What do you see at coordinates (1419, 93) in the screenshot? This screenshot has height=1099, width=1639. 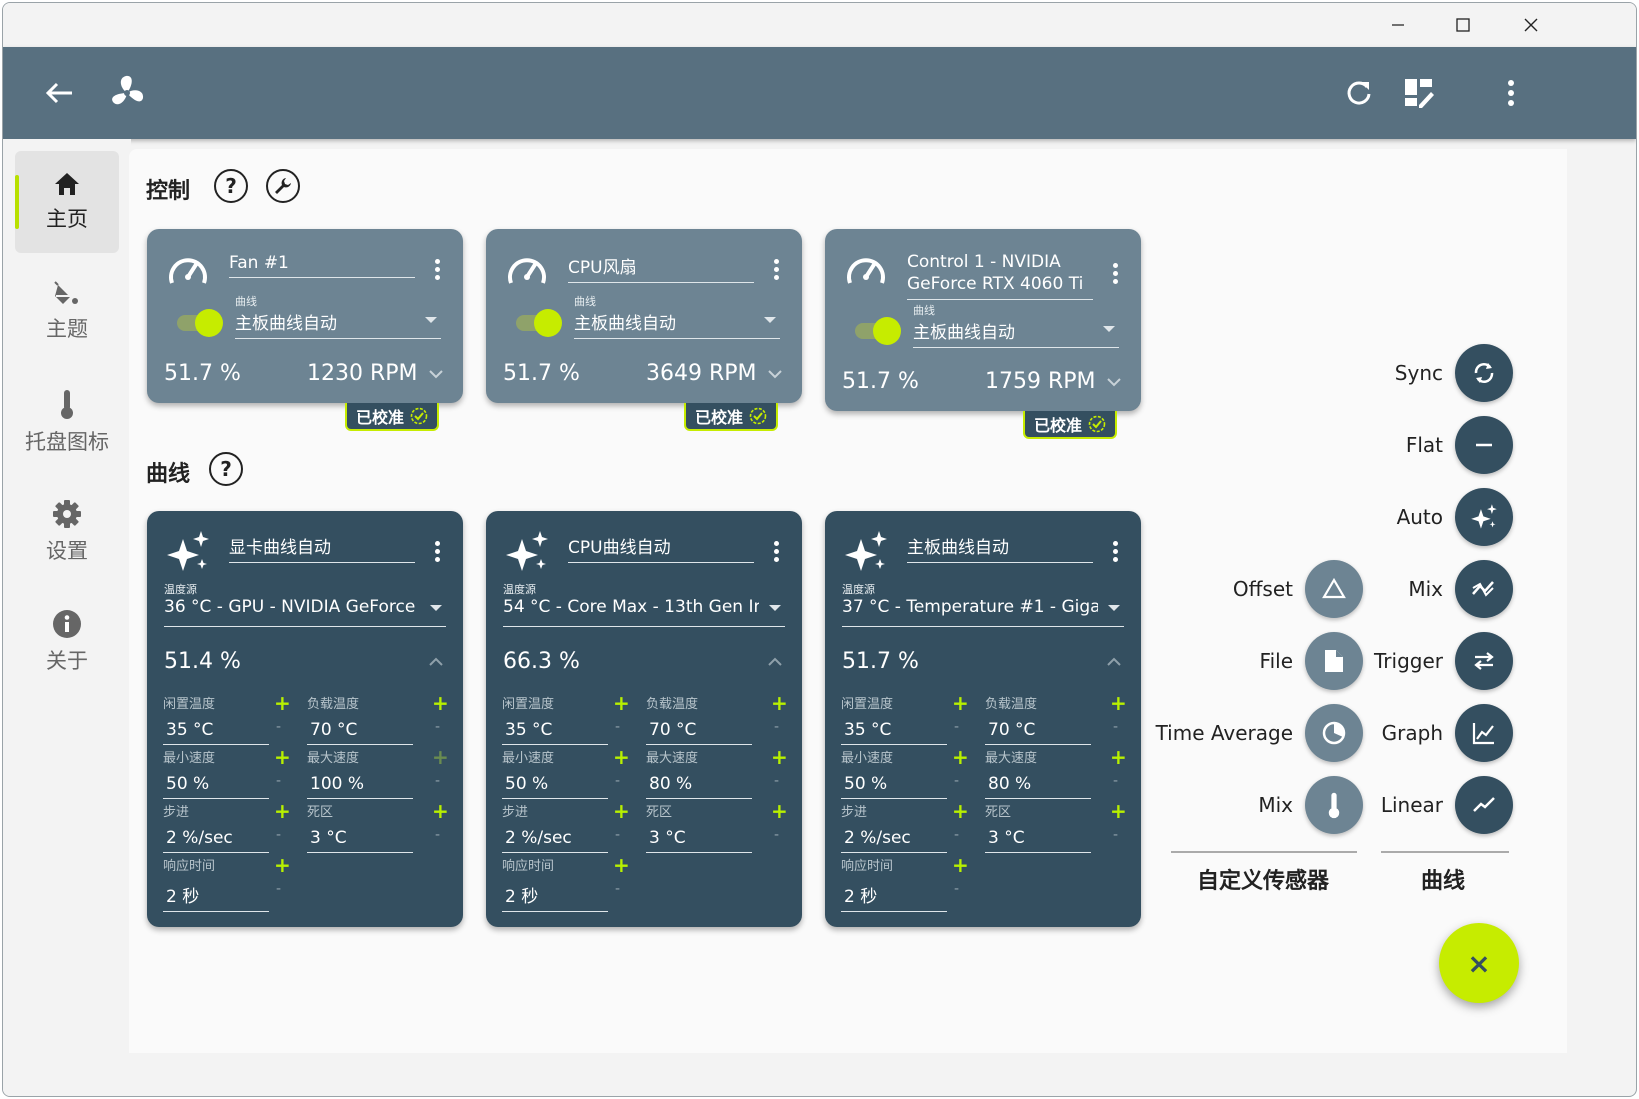 I see `dashboard-edit-button` at bounding box center [1419, 93].